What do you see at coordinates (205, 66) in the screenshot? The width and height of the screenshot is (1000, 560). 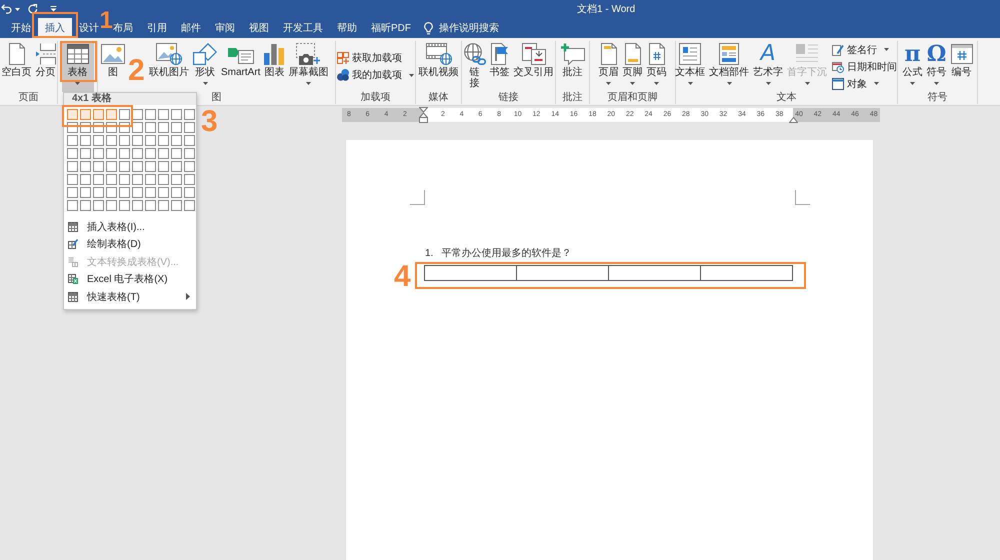 I see `ribbon-button: 形状` at bounding box center [205, 66].